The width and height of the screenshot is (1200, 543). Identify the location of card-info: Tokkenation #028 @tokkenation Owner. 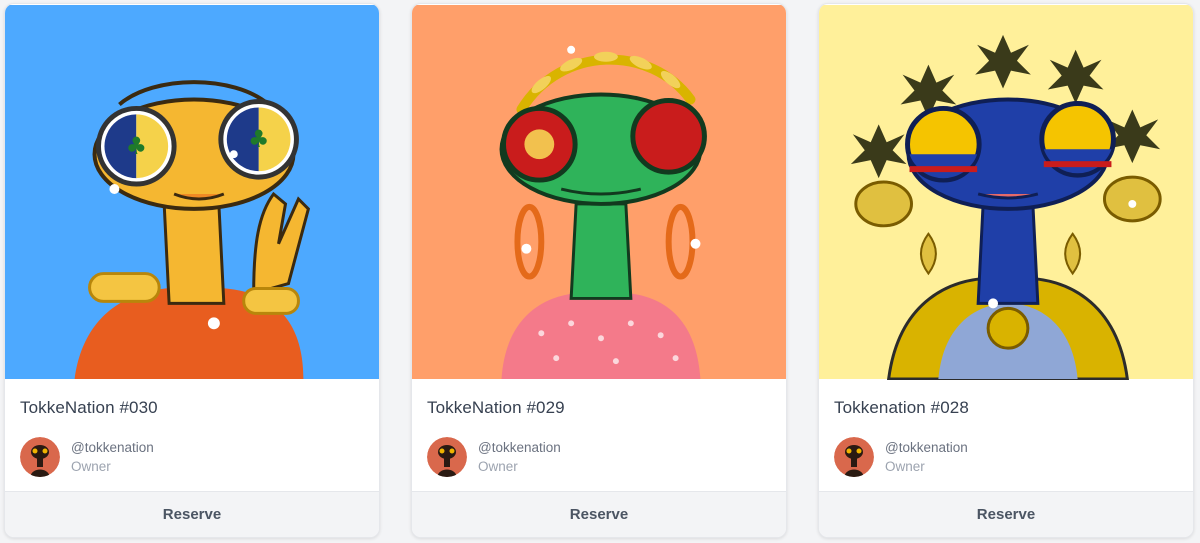
(1006, 436).